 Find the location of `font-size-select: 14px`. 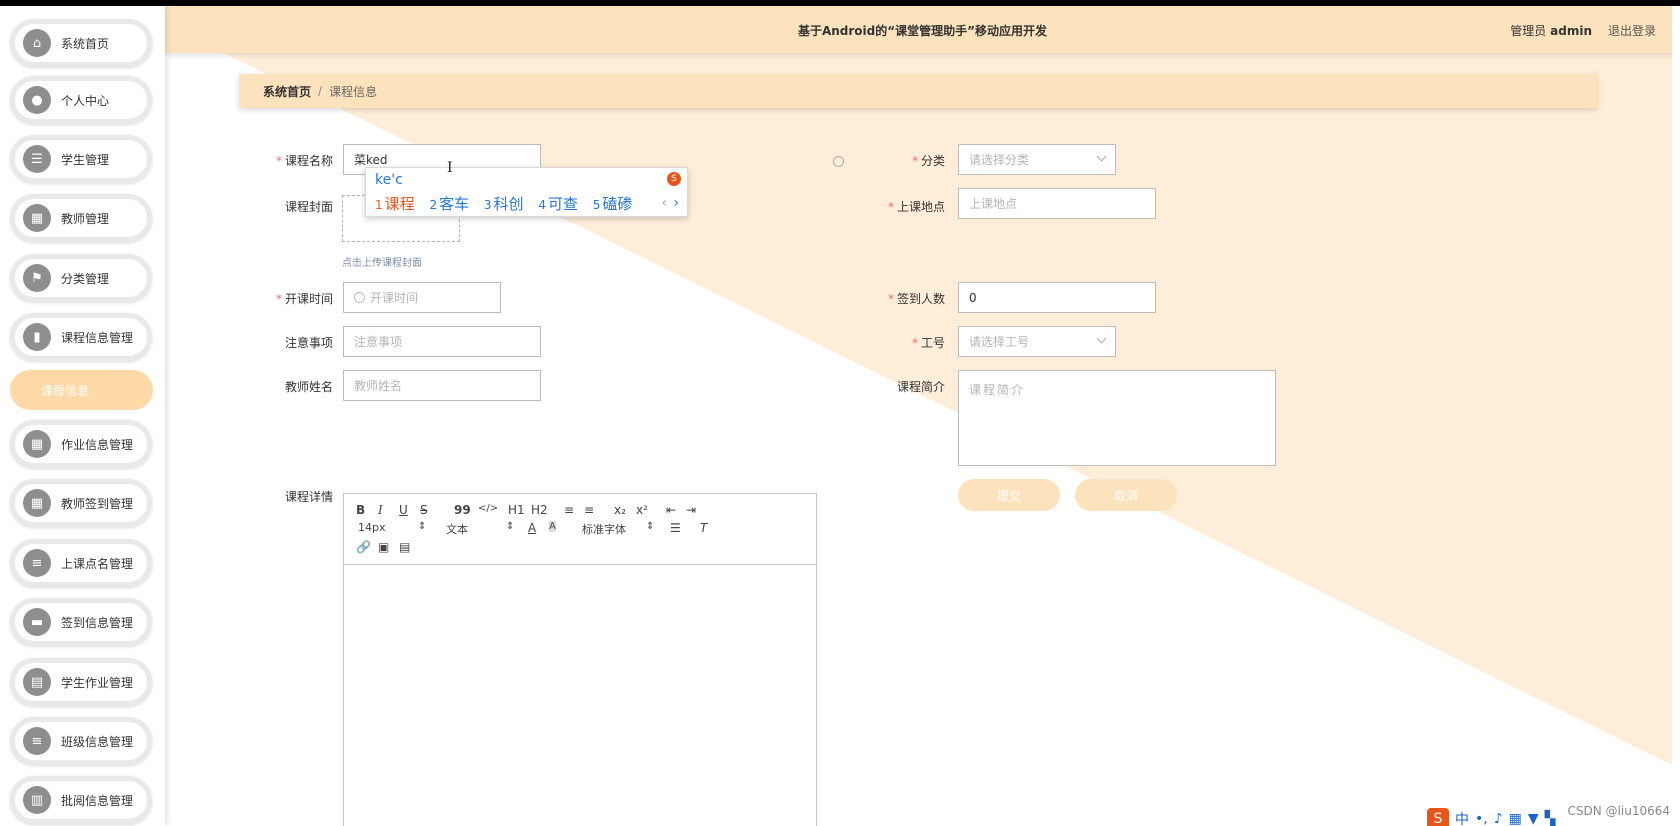

font-size-select: 14px is located at coordinates (372, 527).